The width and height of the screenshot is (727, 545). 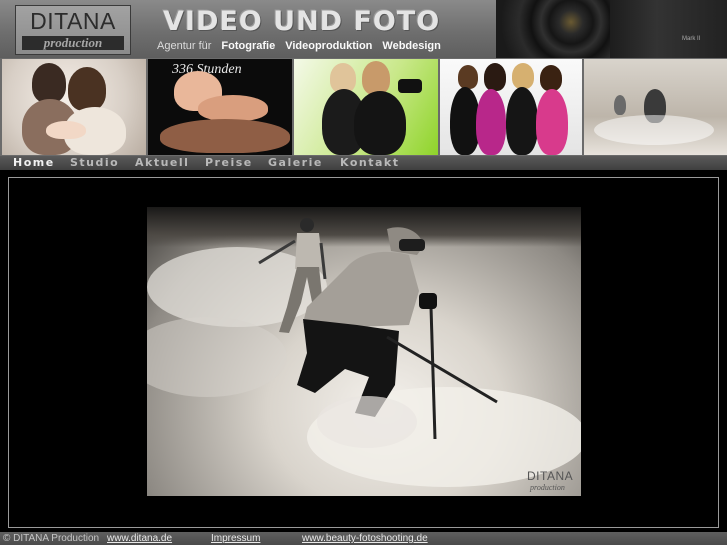 What do you see at coordinates (220, 107) in the screenshot?
I see `photo-newborn: 336 Stunden` at bounding box center [220, 107].